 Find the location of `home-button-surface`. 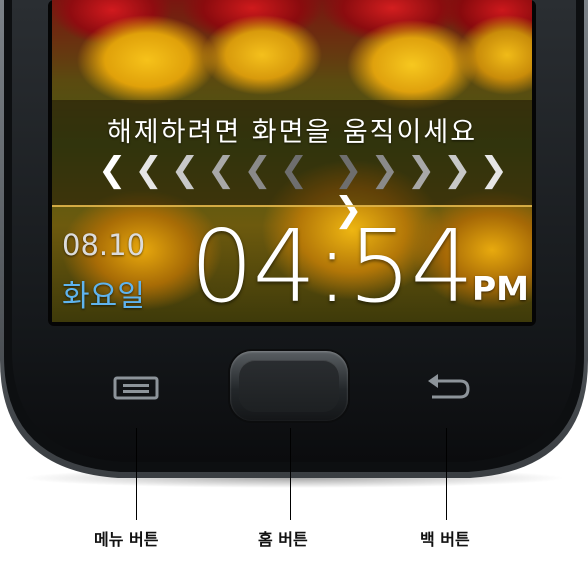

home-button-surface is located at coordinates (289, 386).